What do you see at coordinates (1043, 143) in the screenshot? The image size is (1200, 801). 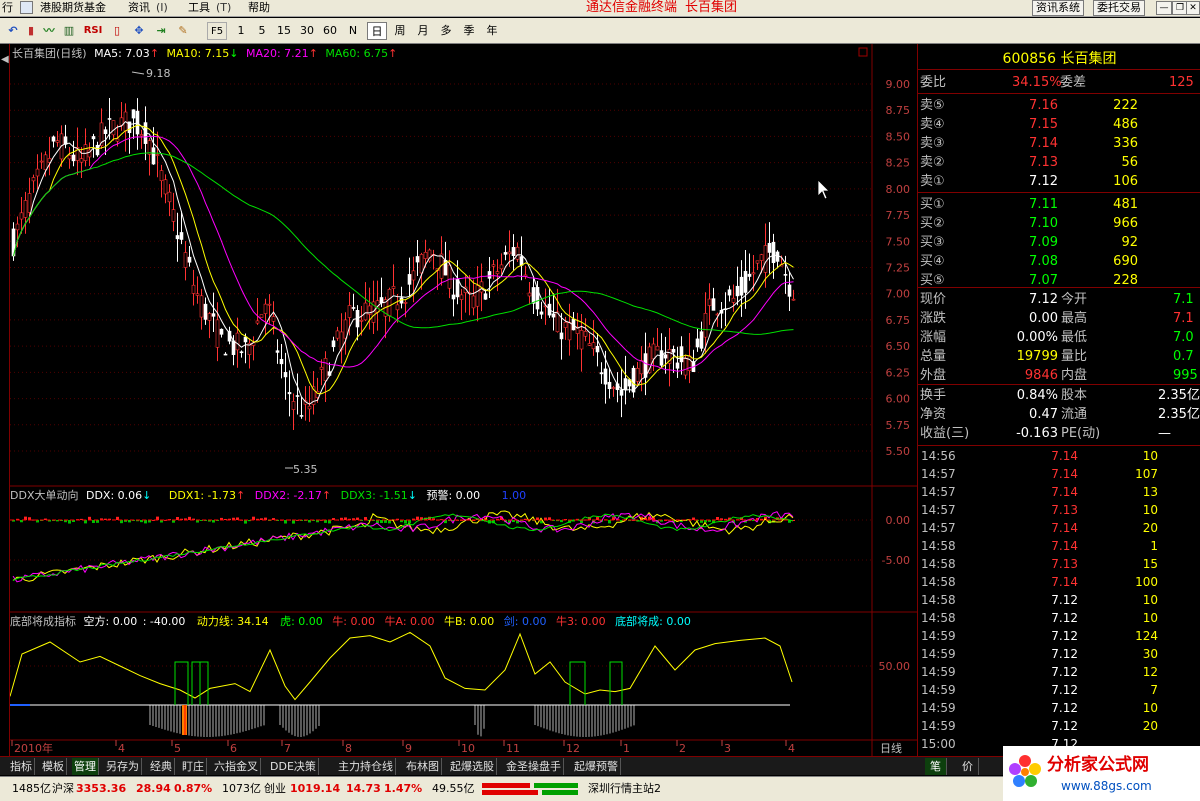 I see `ask-price: 7.14` at bounding box center [1043, 143].